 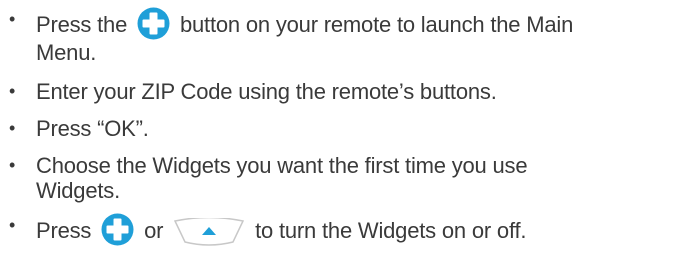 I want to click on item-text: to turn the Widgets on or off., so click(x=391, y=230).